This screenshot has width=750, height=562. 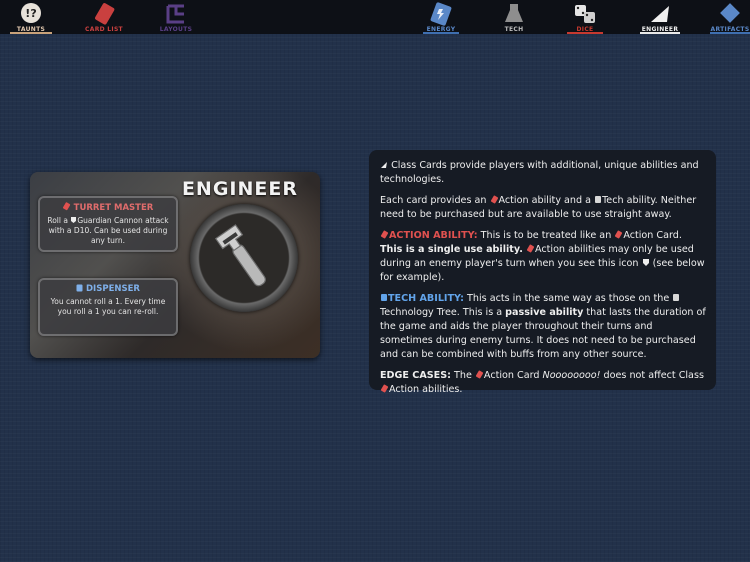 What do you see at coordinates (544, 312) in the screenshot?
I see `info-text-bold: passive ability` at bounding box center [544, 312].